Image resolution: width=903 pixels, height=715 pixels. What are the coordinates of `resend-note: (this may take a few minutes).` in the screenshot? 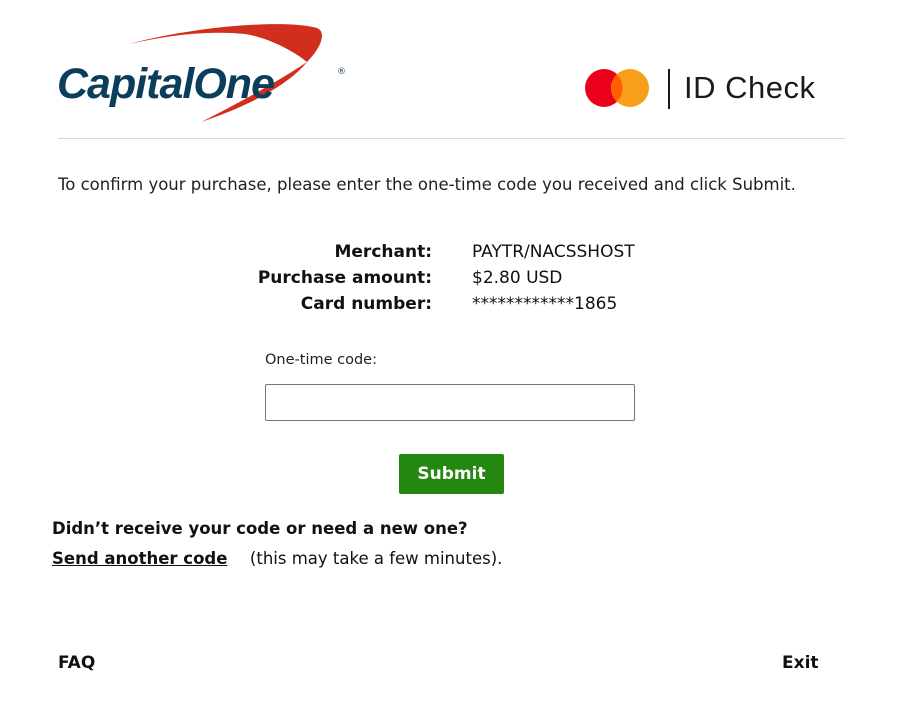 It's located at (376, 558).